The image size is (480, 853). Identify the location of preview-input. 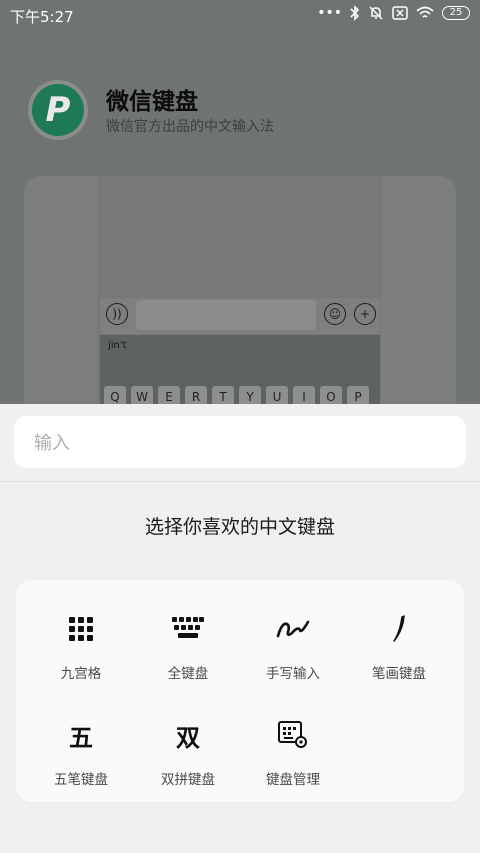
(226, 315).